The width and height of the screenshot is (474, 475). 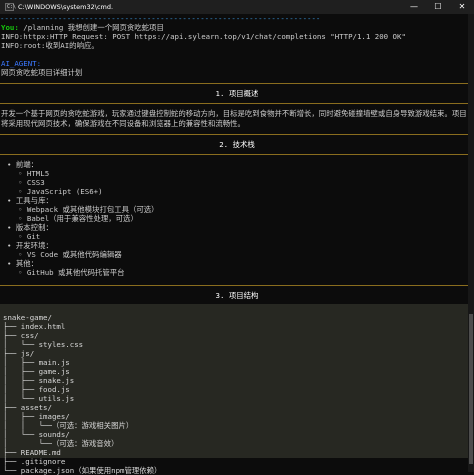 I want to click on tree-line: ├── js/, so click(x=19, y=353).